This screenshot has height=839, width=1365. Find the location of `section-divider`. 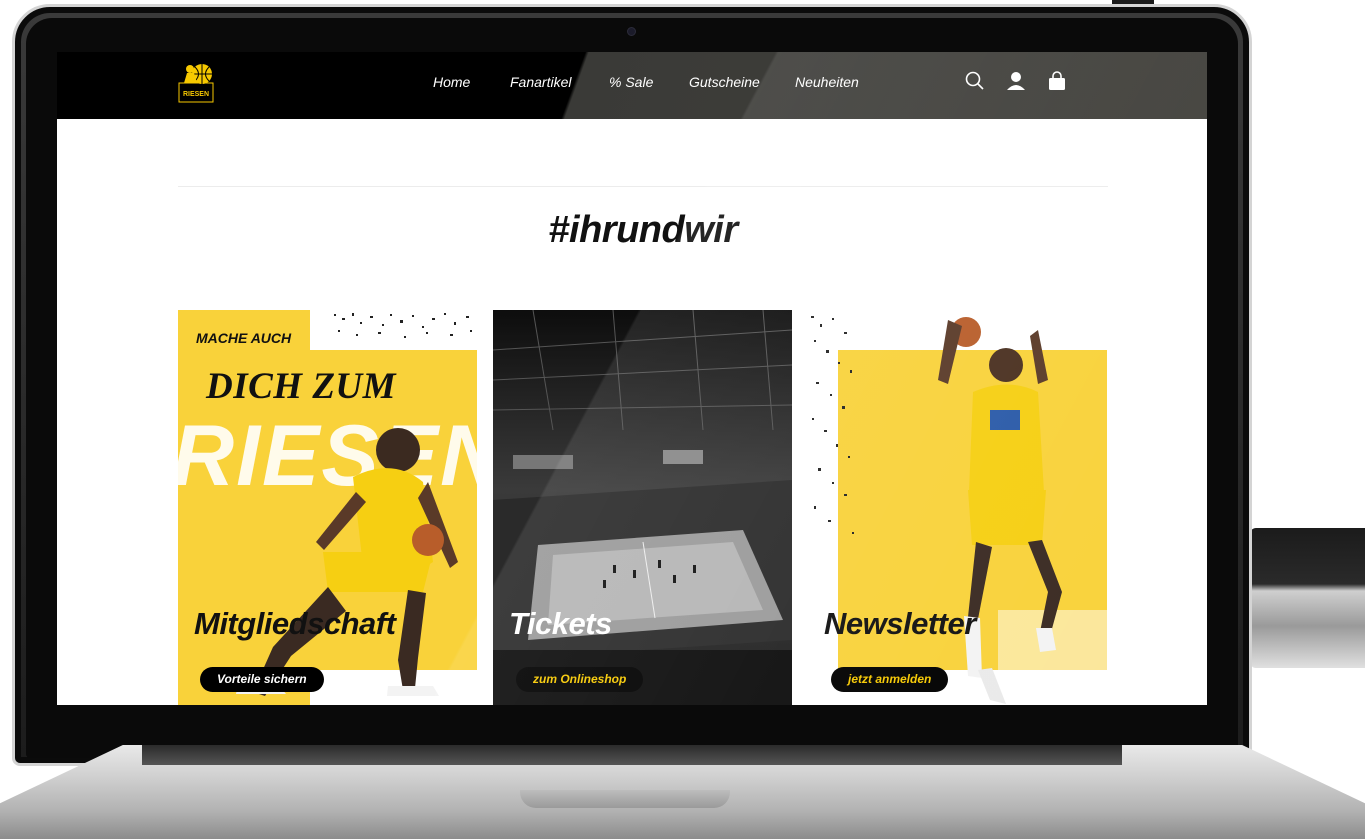

section-divider is located at coordinates (643, 186).